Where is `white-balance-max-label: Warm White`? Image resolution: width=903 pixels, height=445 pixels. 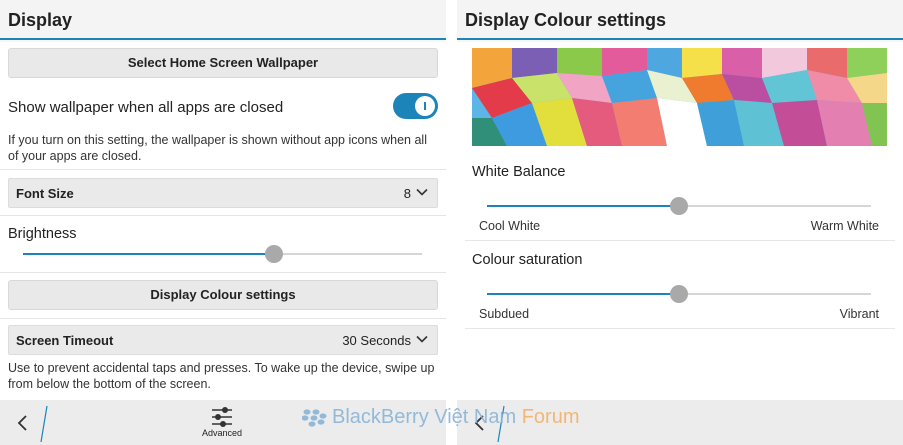 white-balance-max-label: Warm White is located at coordinates (844, 226).